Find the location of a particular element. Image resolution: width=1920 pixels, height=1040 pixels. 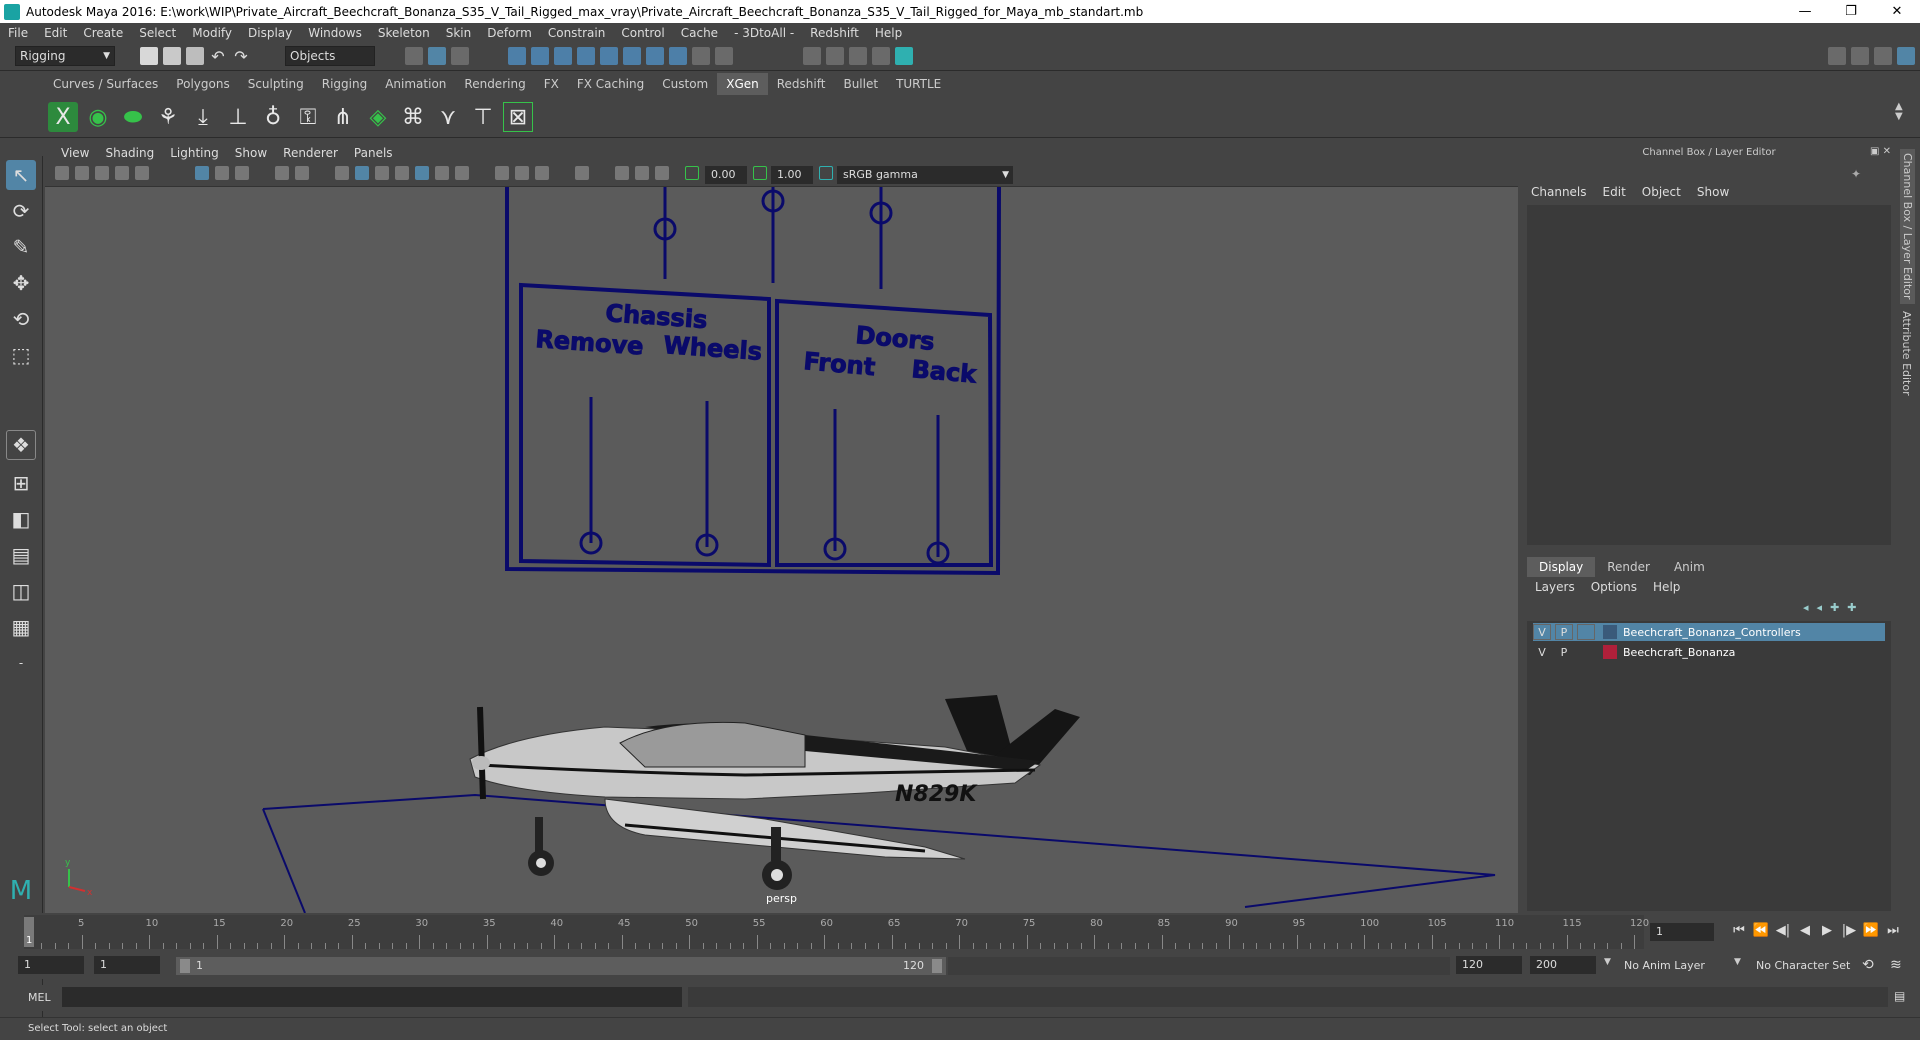

snap-vertex-icon is located at coordinates (655, 56).